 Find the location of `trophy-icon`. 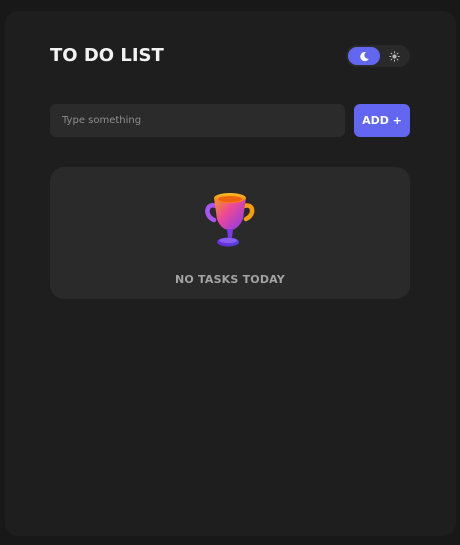

trophy-icon is located at coordinates (230, 218).